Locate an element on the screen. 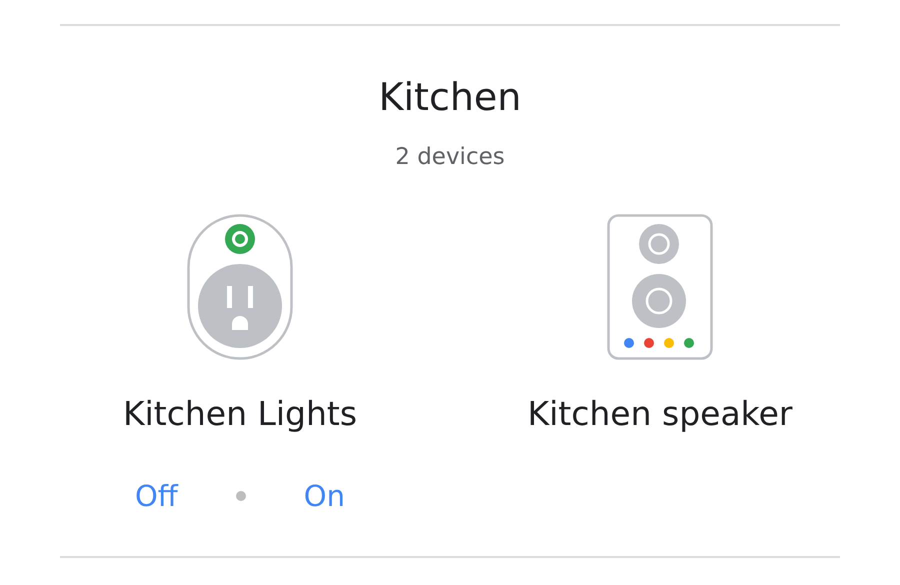 The width and height of the screenshot is (900, 585). device-name: Kitchen Lights is located at coordinates (240, 414).